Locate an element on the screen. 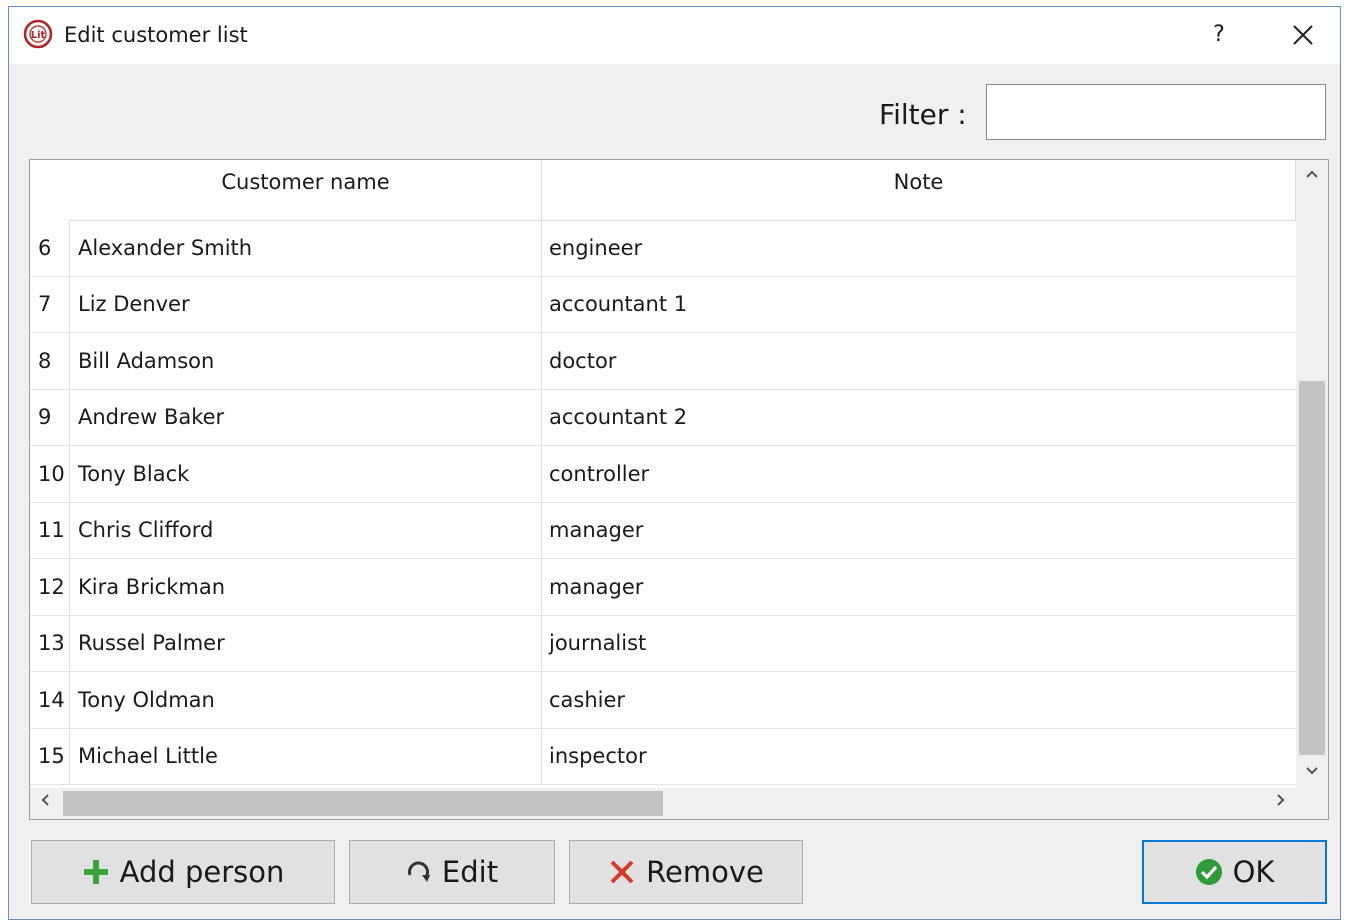  ok-button: OK is located at coordinates (1234, 872).